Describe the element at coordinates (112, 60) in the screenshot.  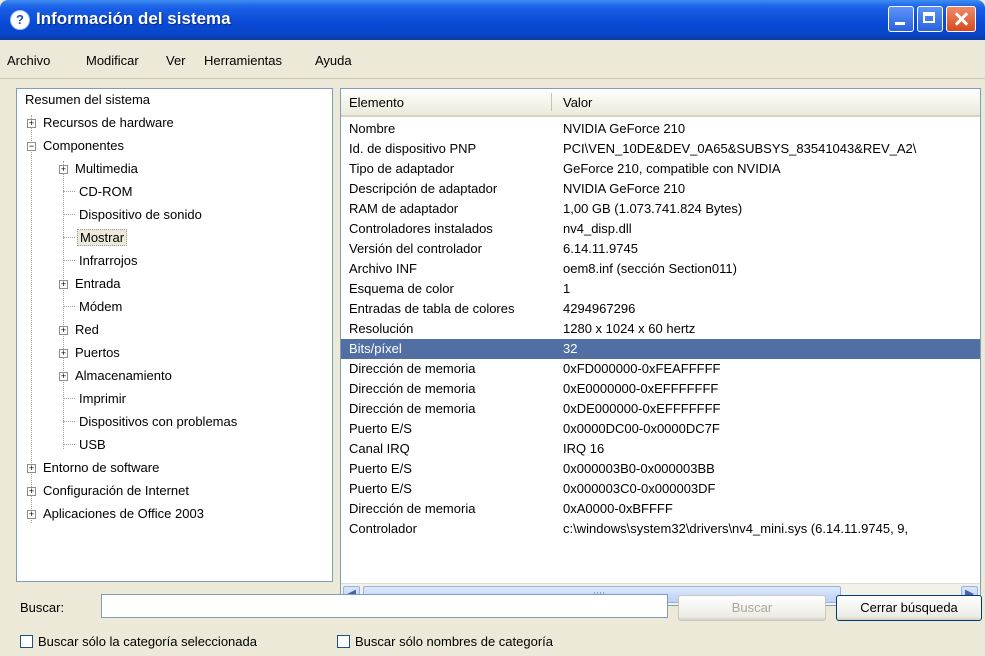
I see `menu-modificar: Modificar` at that location.